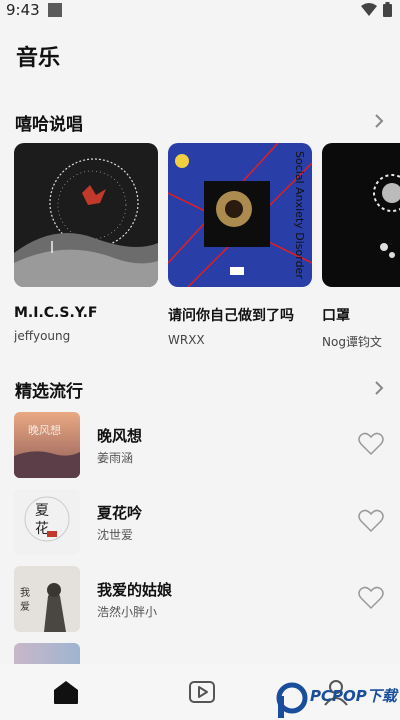 The height and width of the screenshot is (720, 400). Describe the element at coordinates (44, 430) in the screenshot. I see `svg-text: 晚风想` at that location.